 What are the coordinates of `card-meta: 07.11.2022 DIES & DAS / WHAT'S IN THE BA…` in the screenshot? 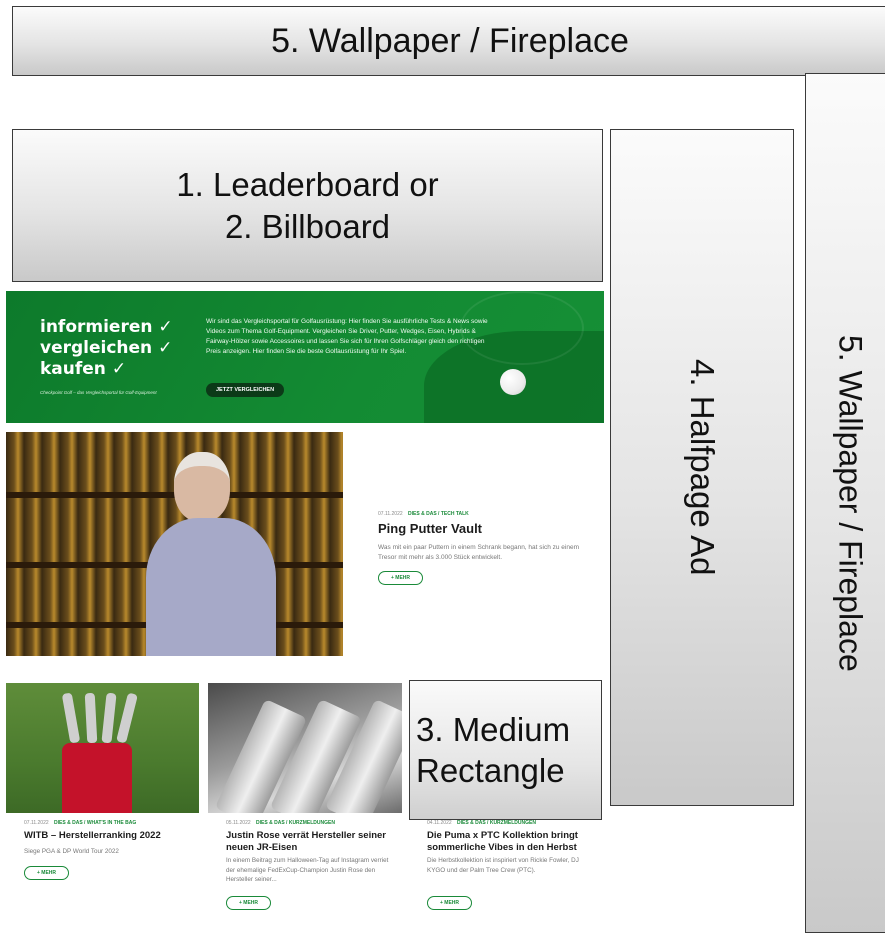 It's located at (80, 823).